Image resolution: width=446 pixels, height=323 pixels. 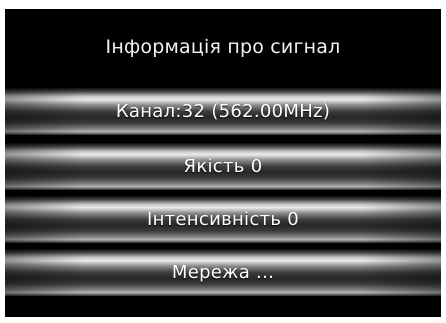 I want to click on quality-row: Якість 0, so click(x=223, y=166).